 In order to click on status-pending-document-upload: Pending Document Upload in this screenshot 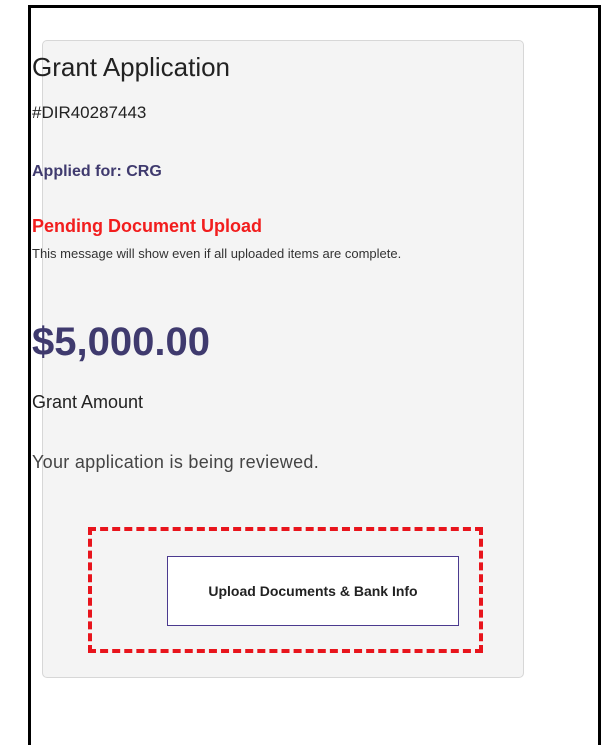, I will do `click(147, 226)`.